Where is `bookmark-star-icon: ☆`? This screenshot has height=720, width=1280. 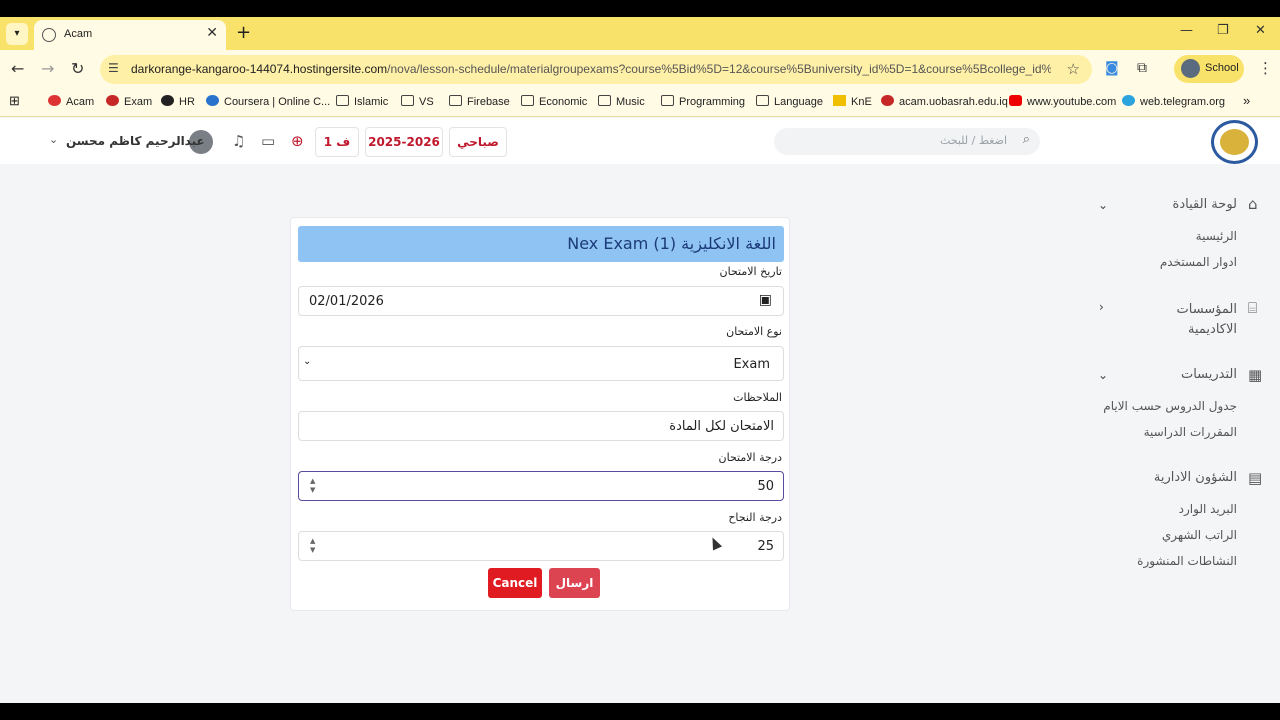 bookmark-star-icon: ☆ is located at coordinates (1073, 69).